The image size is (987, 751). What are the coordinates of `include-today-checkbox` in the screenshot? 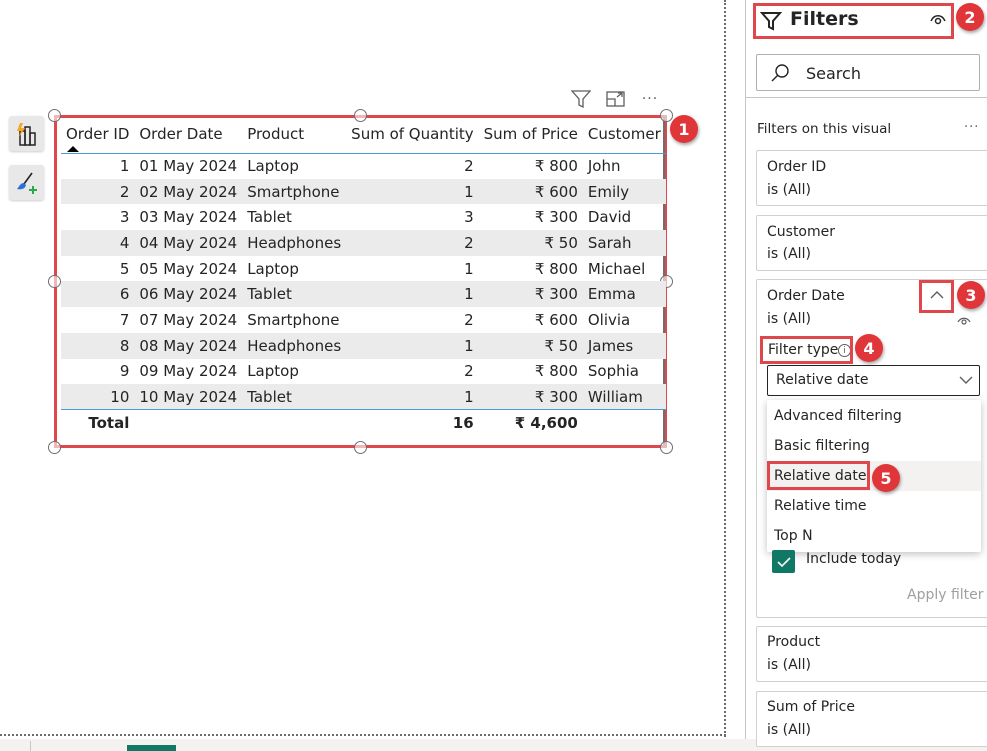 It's located at (783, 561).